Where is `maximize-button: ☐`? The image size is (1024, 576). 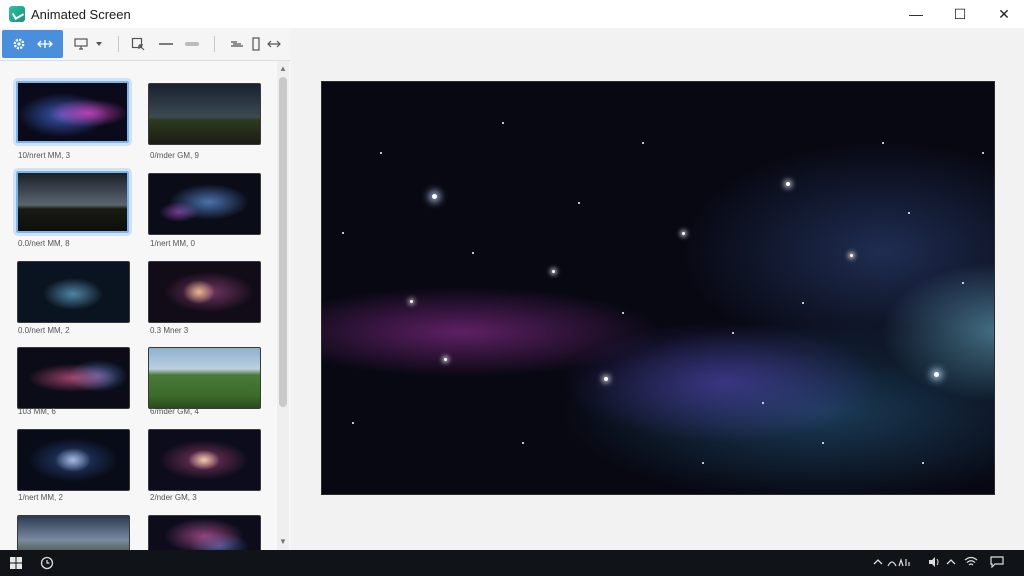
maximize-button: ☐ is located at coordinates (960, 14).